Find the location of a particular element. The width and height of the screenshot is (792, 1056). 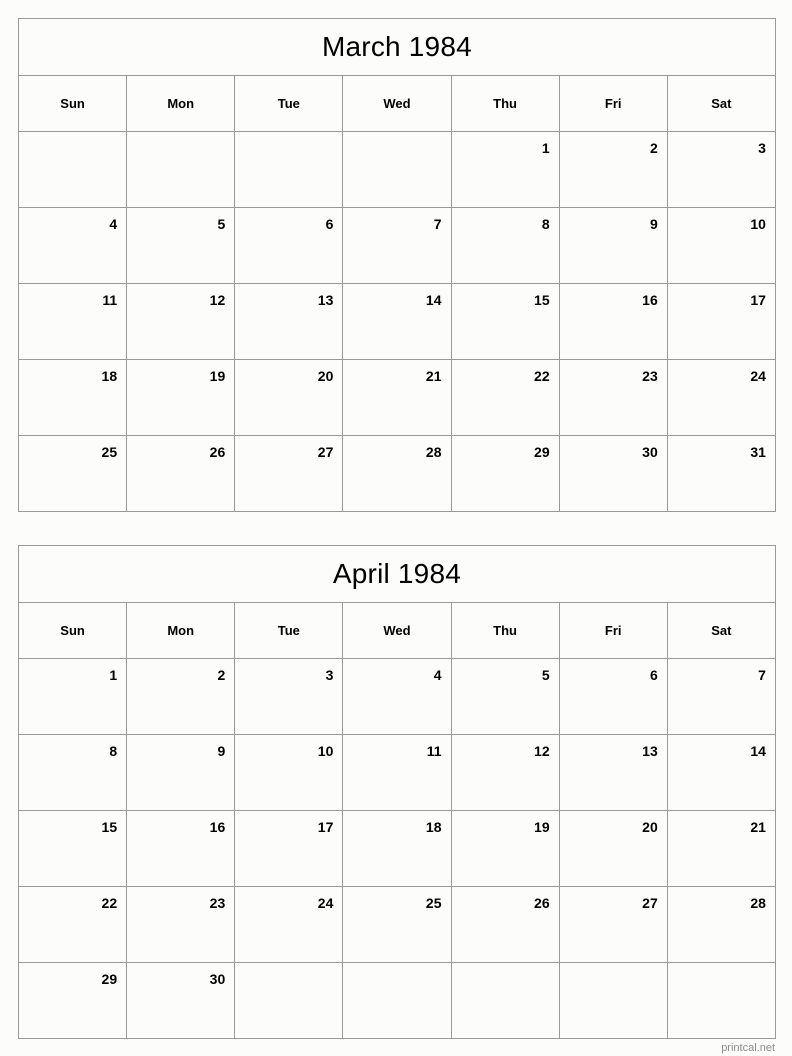

day-number: 24 is located at coordinates (758, 376).